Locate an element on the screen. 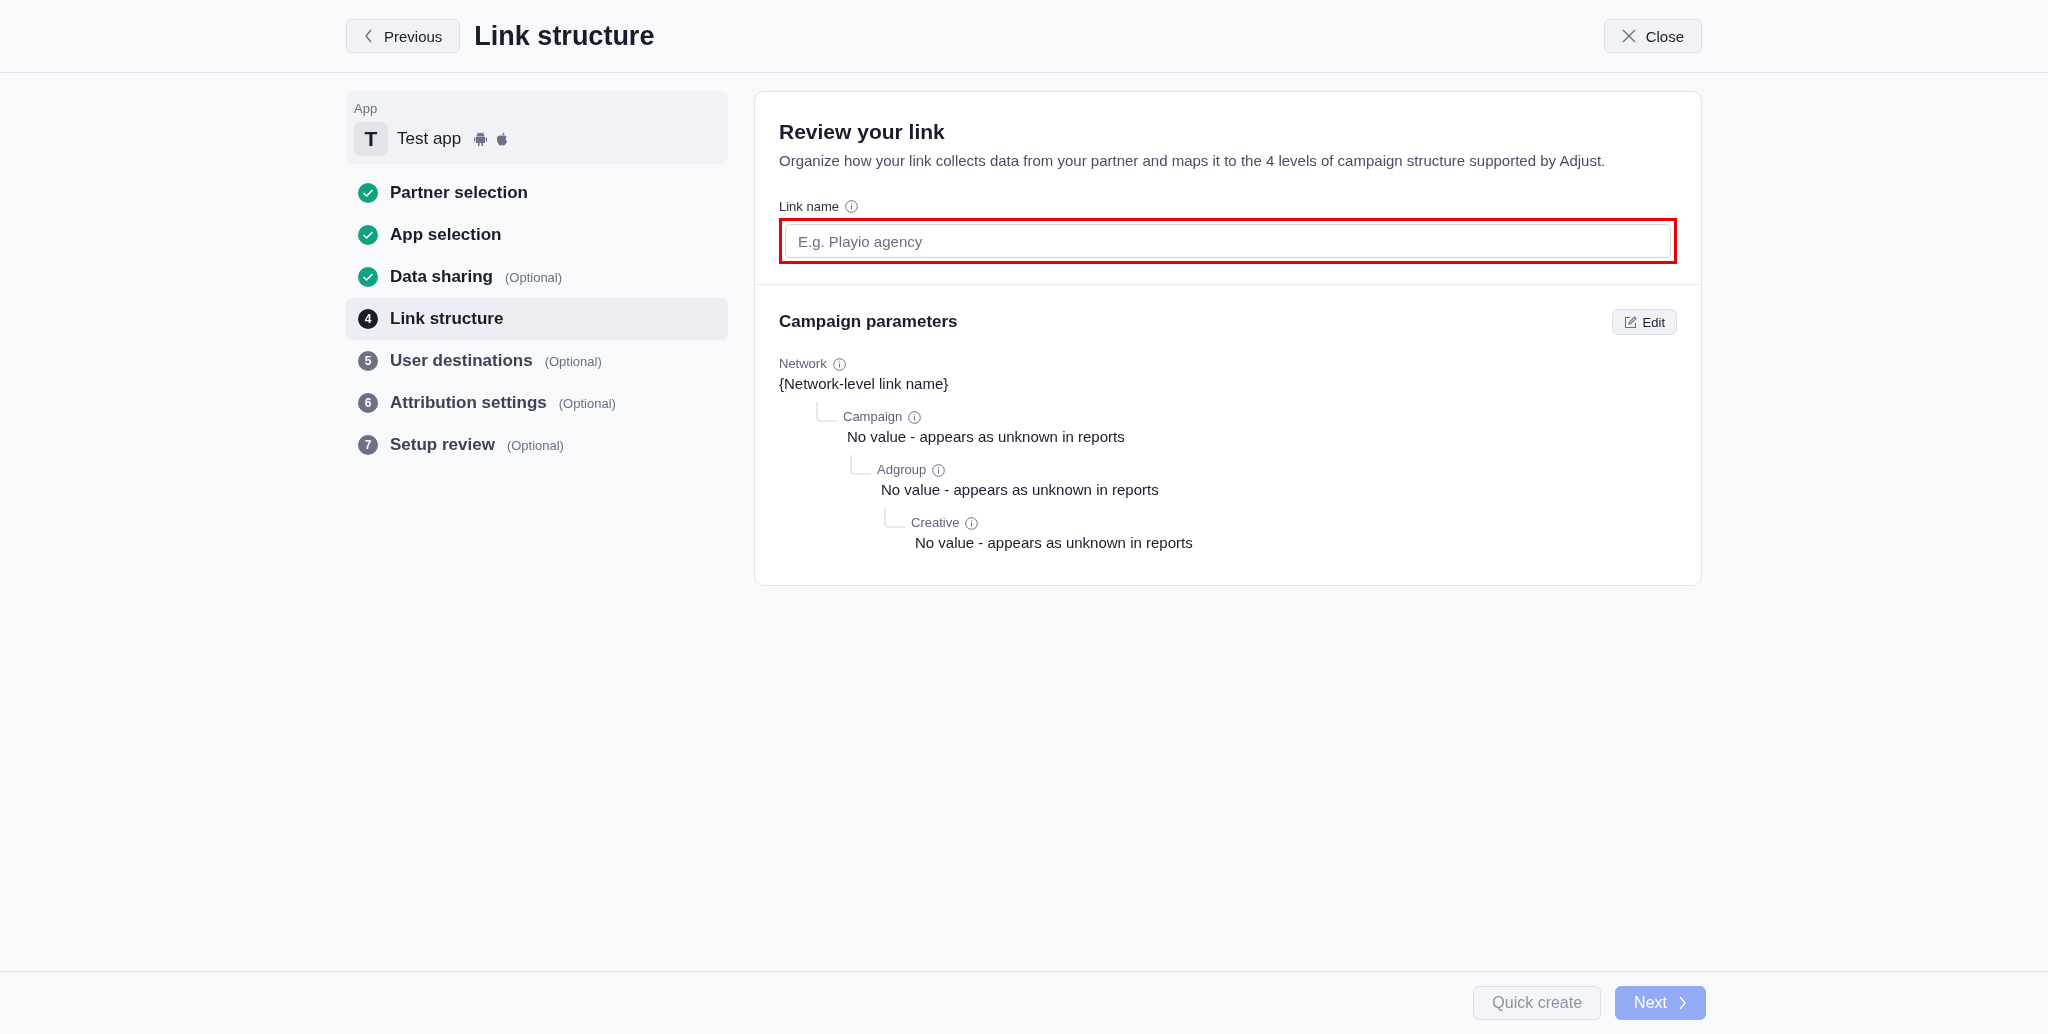  edit-icon is located at coordinates (1630, 322).